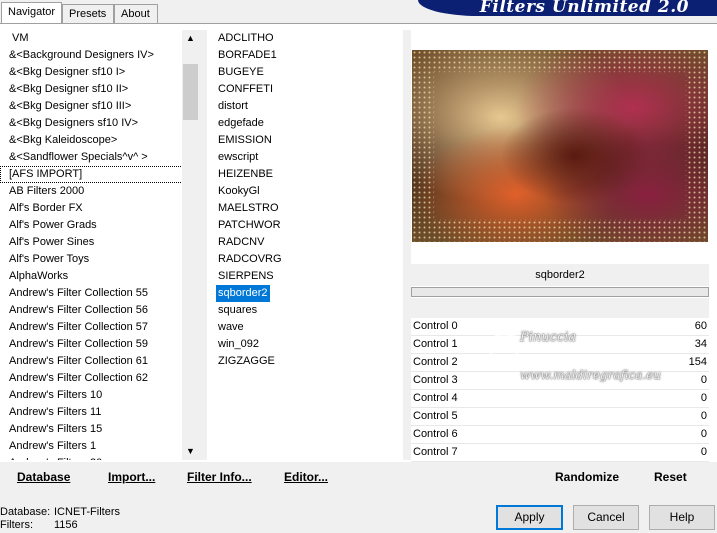 Image resolution: width=717 pixels, height=533 pixels. I want to click on control-label: Control 0, so click(435, 326).